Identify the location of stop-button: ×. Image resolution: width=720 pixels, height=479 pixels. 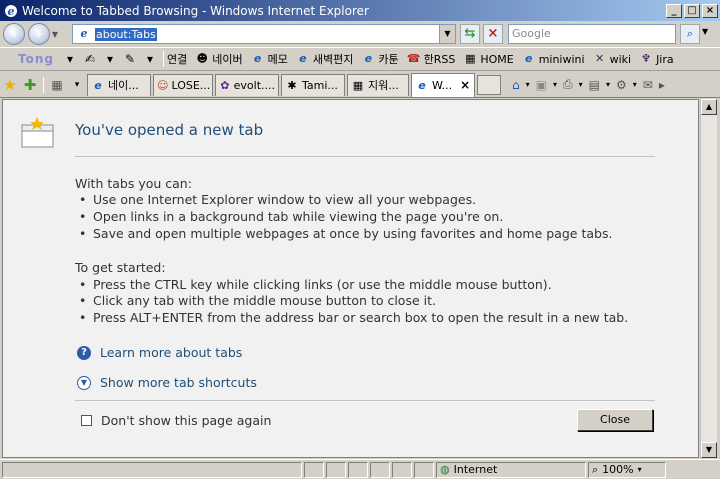
(493, 34).